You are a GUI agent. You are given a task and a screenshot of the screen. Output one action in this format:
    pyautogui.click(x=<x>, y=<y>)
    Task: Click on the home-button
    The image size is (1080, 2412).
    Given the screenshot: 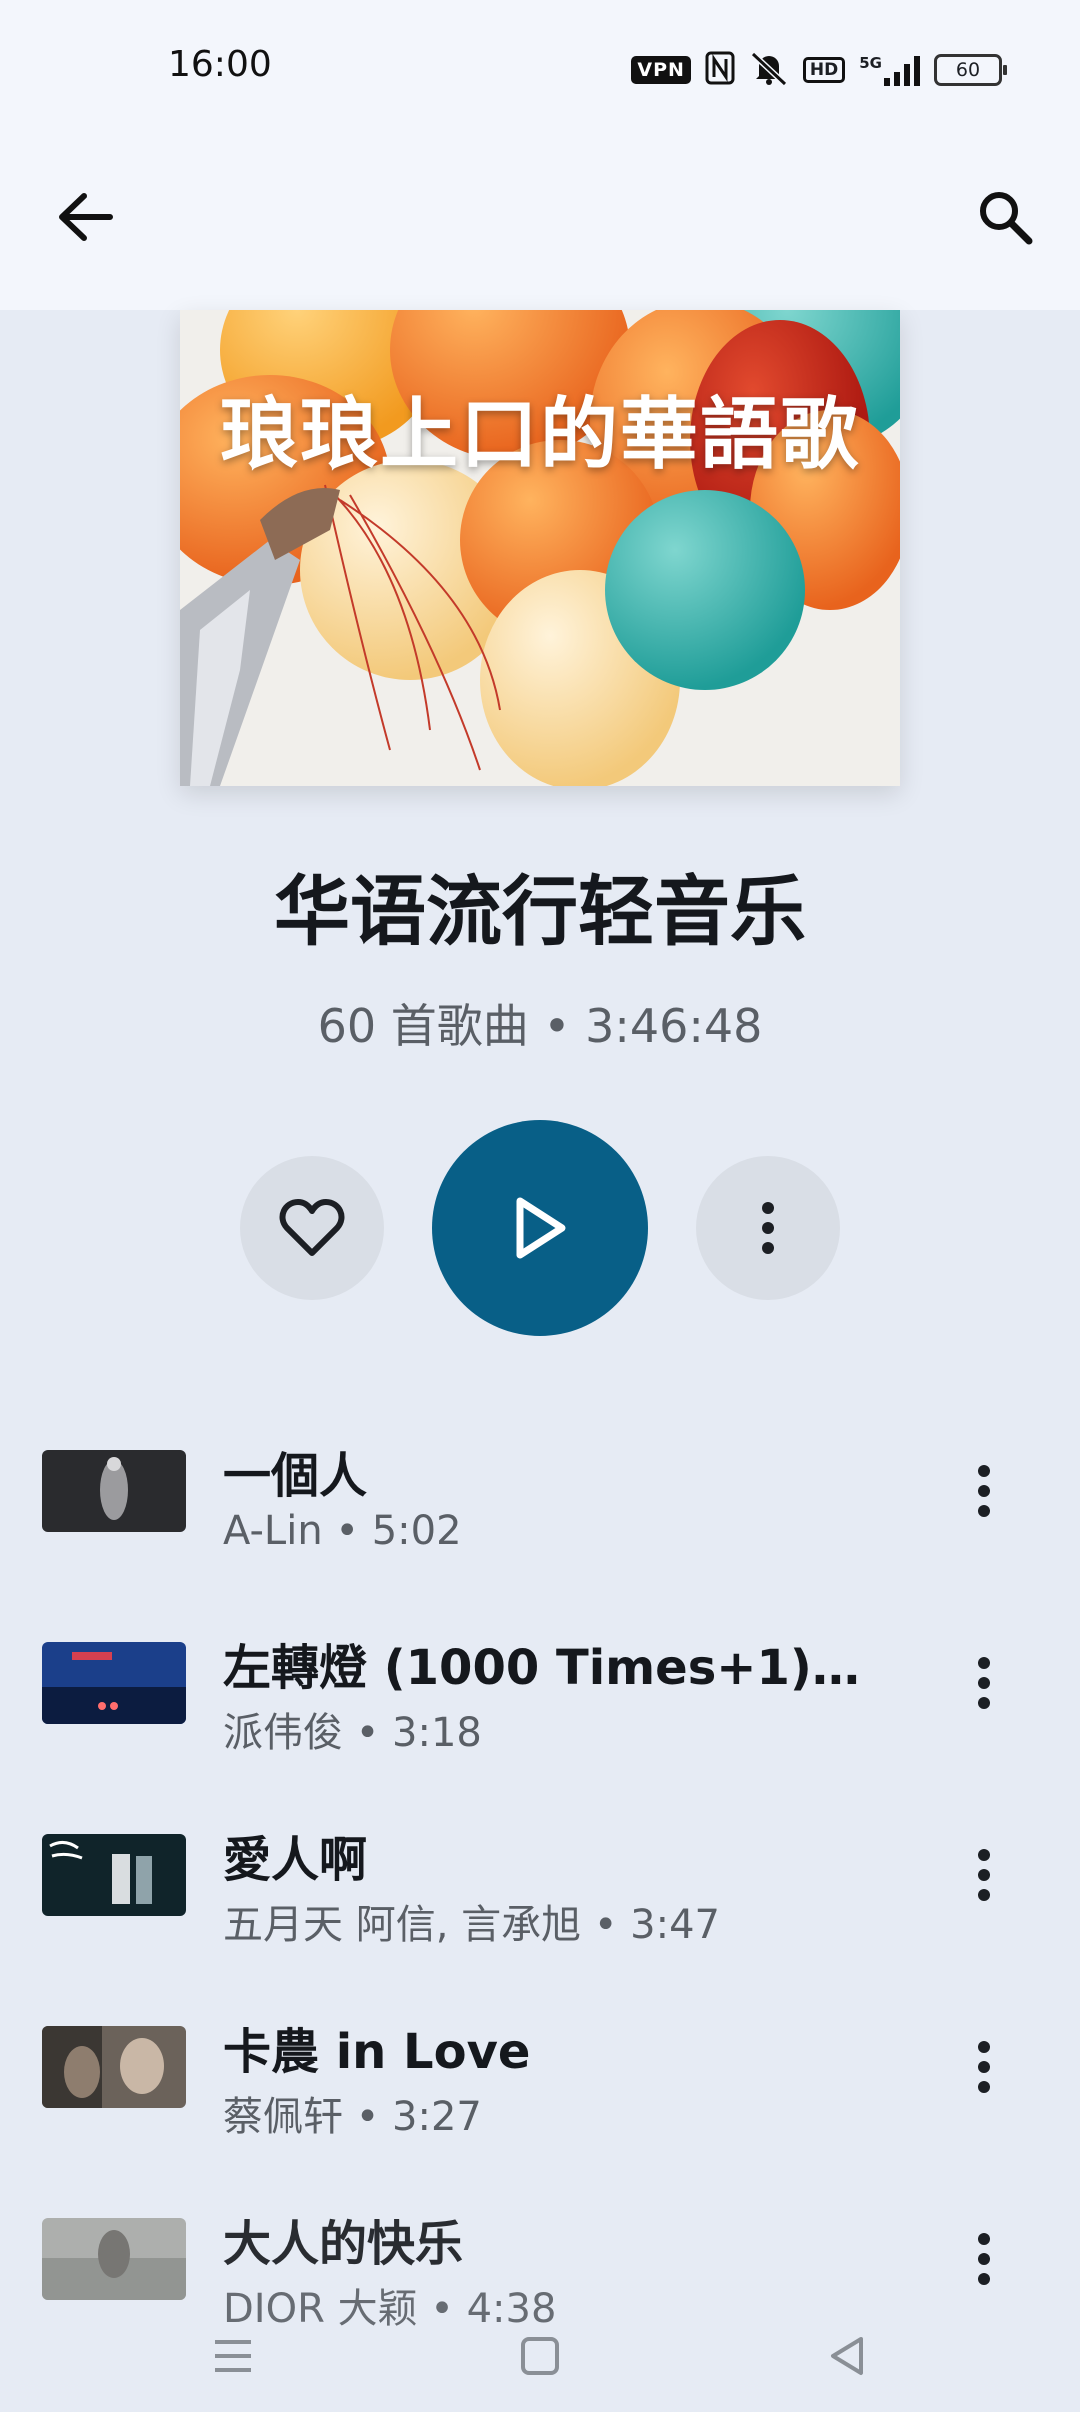 What is the action you would take?
    pyautogui.click(x=540, y=2356)
    